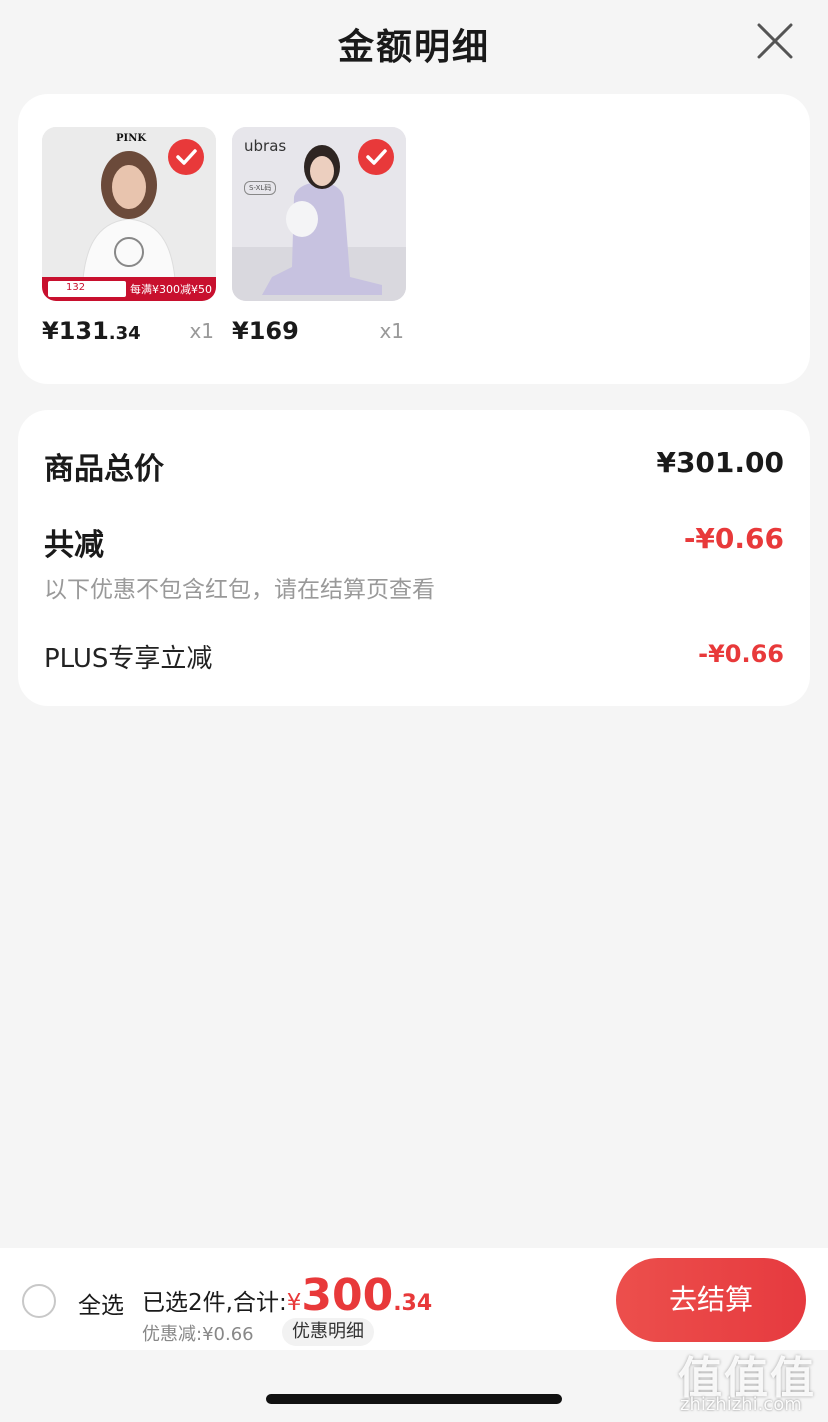  I want to click on brand-logo: ubras, so click(265, 146).